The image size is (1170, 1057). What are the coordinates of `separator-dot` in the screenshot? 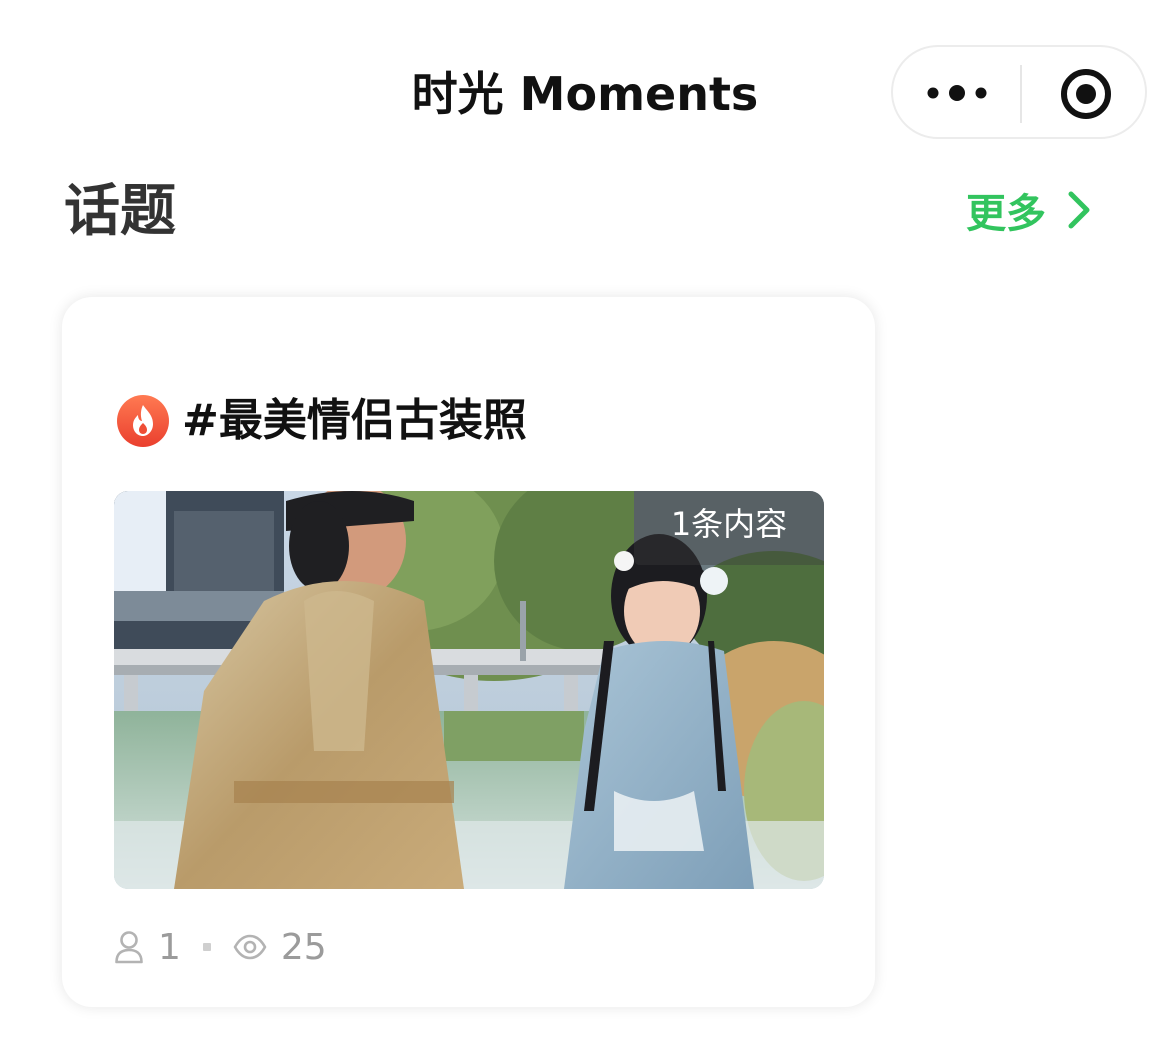 It's located at (206, 947).